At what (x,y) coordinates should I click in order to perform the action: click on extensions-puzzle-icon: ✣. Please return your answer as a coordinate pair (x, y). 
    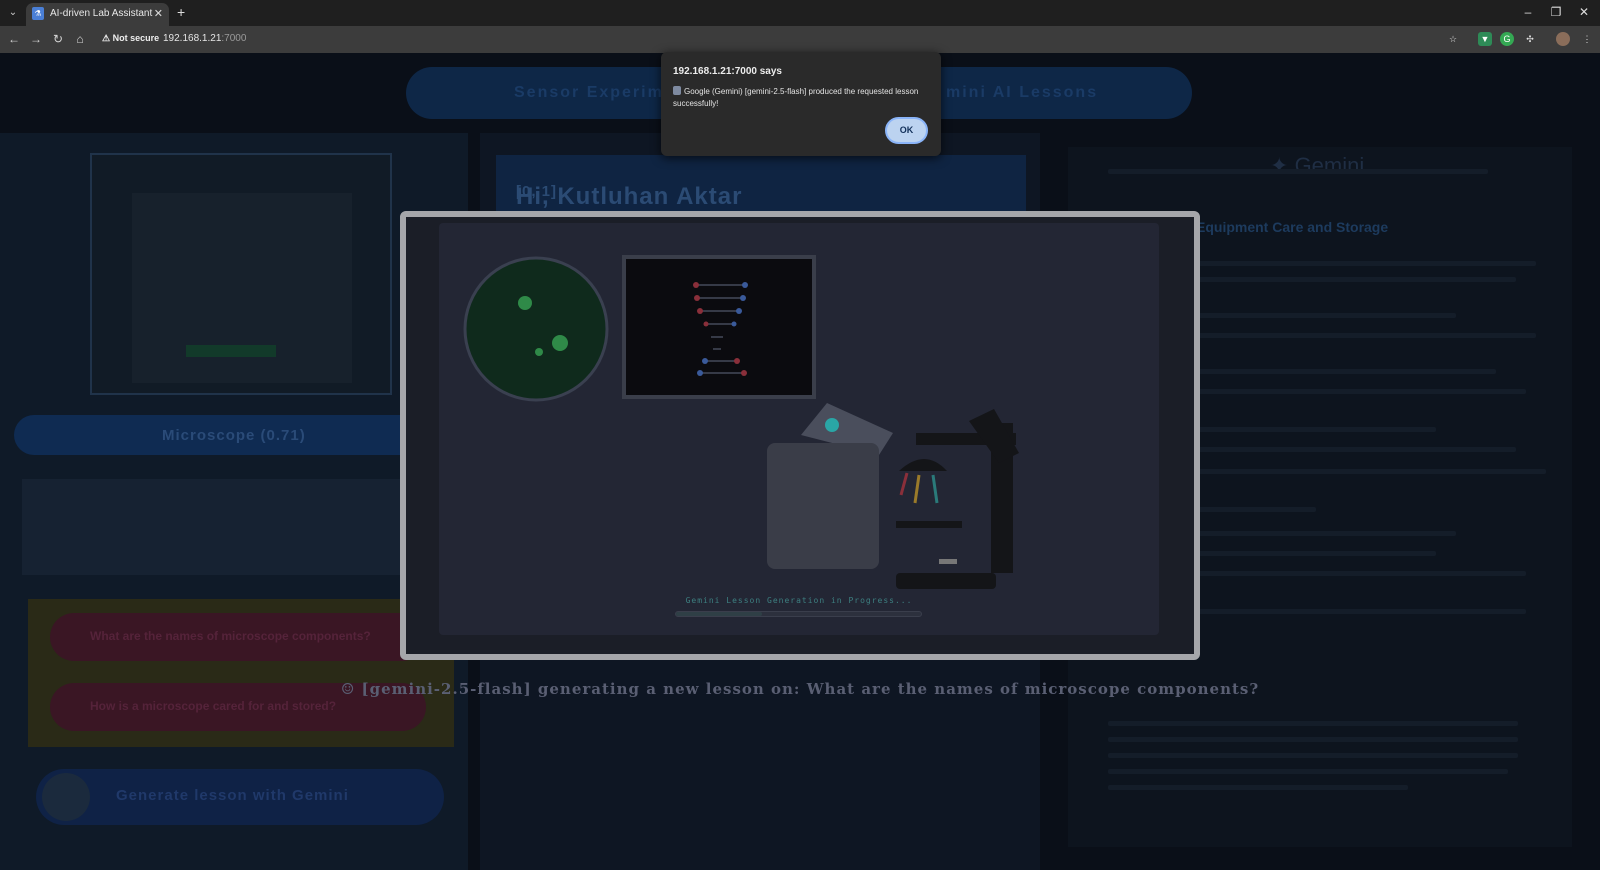
    Looking at the image, I should click on (1530, 39).